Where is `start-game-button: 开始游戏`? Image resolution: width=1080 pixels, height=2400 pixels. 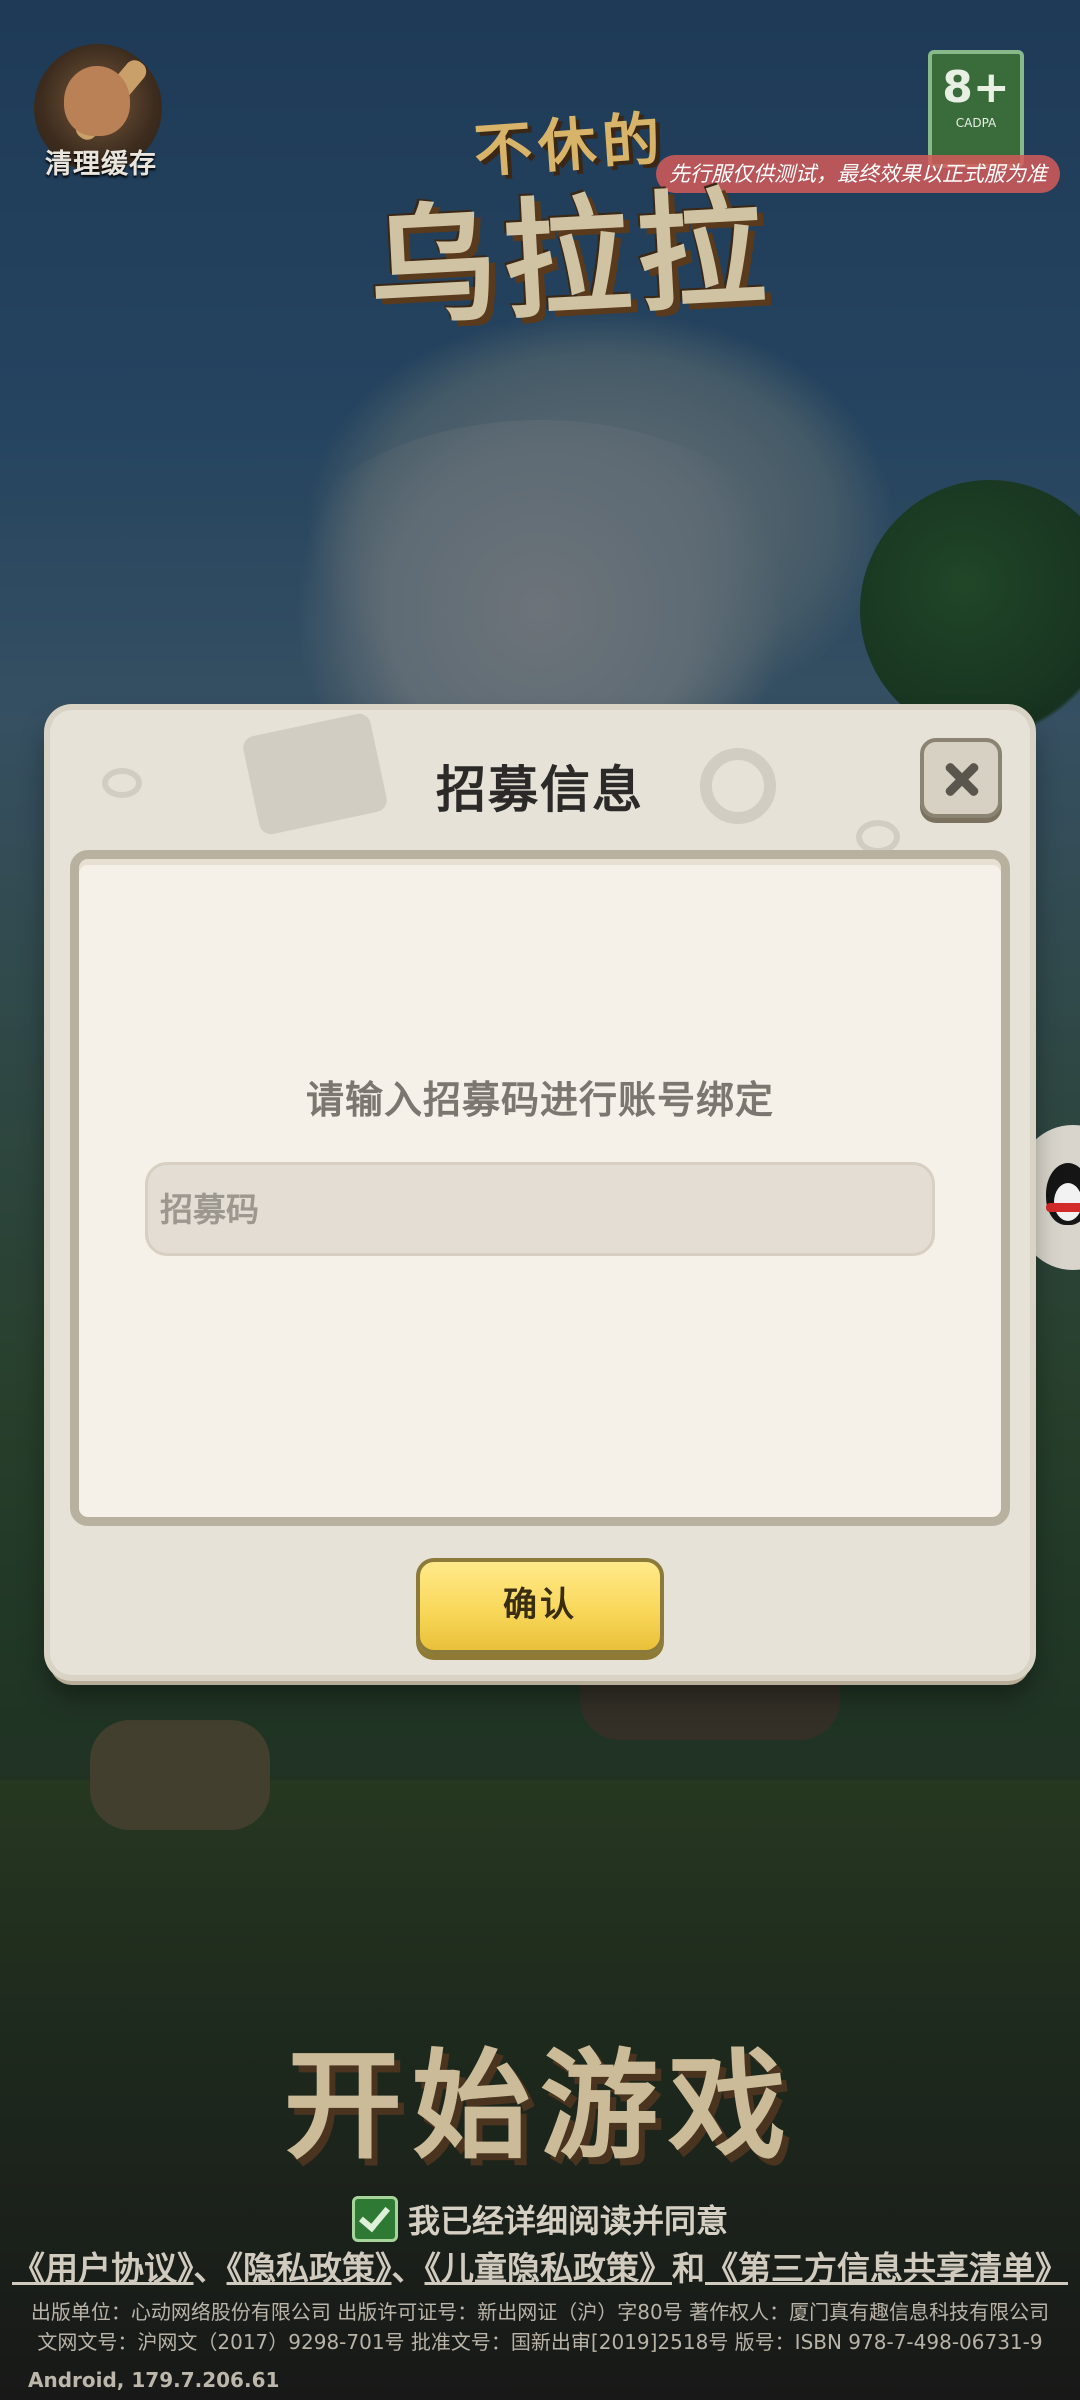 start-game-button: 开始游戏 is located at coordinates (540, 2095).